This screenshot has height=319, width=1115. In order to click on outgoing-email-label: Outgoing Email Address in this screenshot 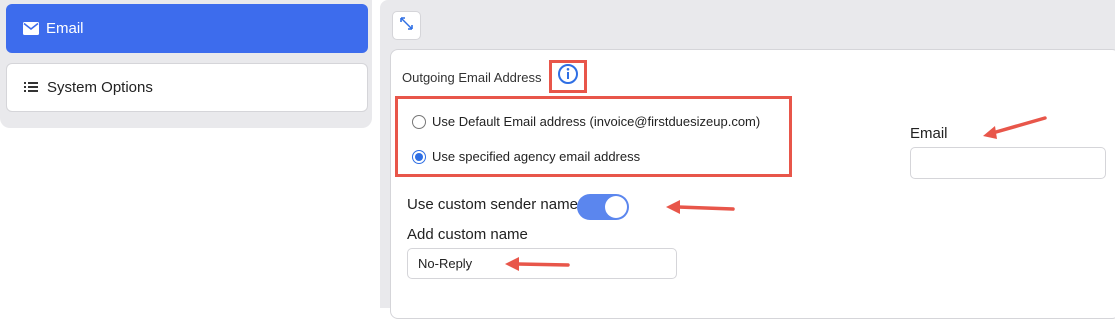, I will do `click(472, 77)`.